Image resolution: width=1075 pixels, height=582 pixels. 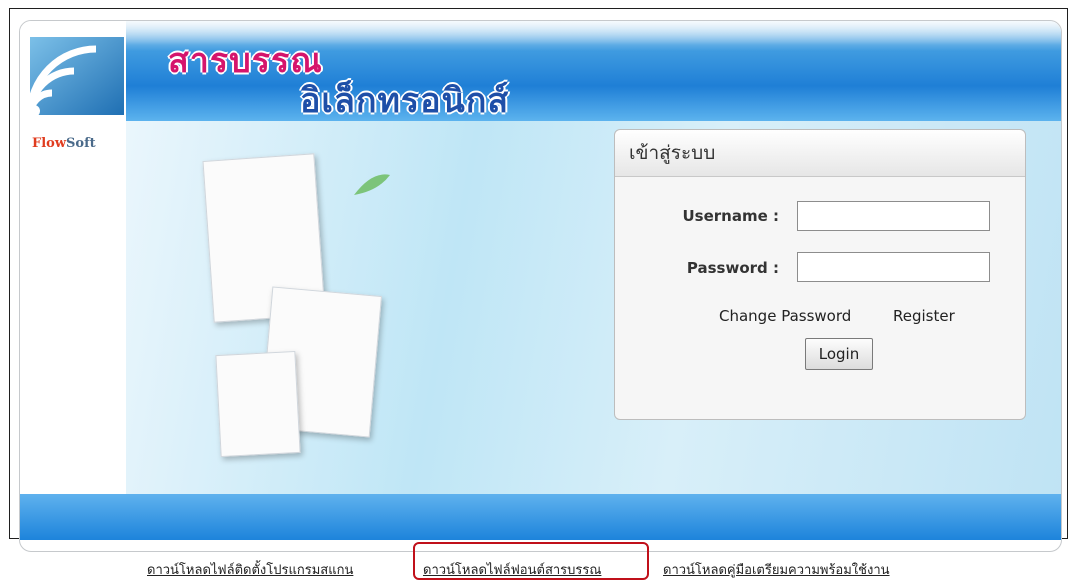 What do you see at coordinates (81, 143) in the screenshot?
I see `logo-text-soft: Soft` at bounding box center [81, 143].